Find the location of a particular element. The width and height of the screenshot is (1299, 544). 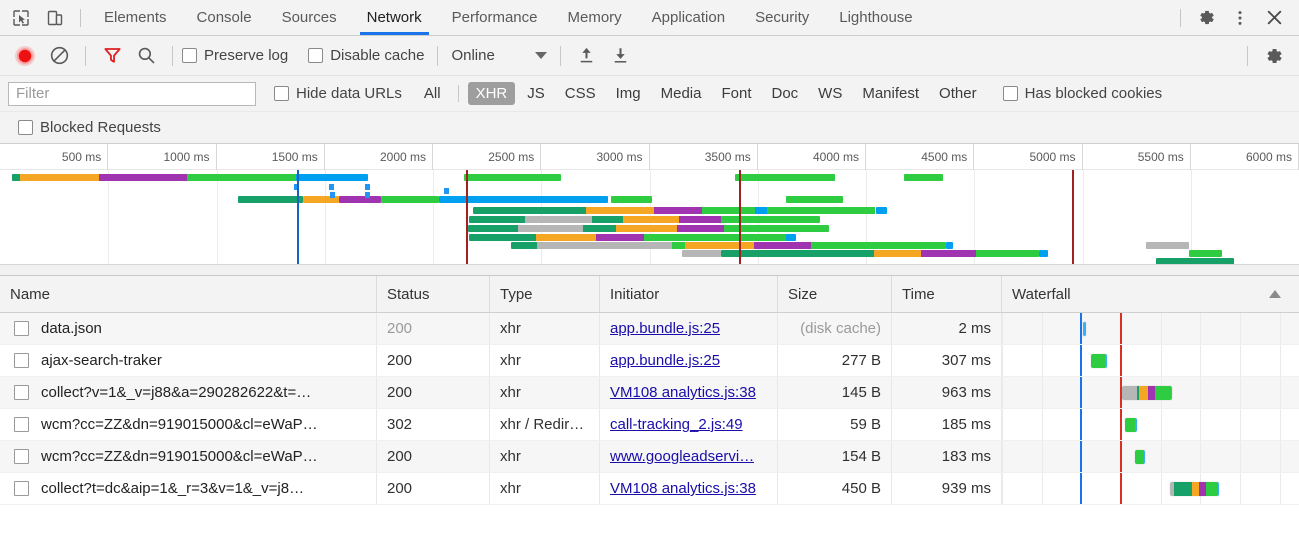

throttling-select: Online is located at coordinates (498, 55).